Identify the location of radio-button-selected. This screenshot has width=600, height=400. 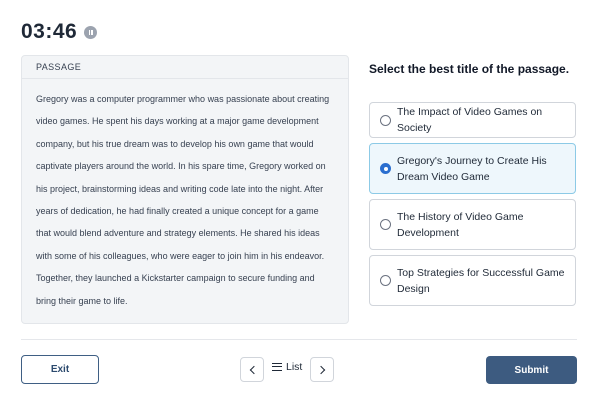
(385, 168).